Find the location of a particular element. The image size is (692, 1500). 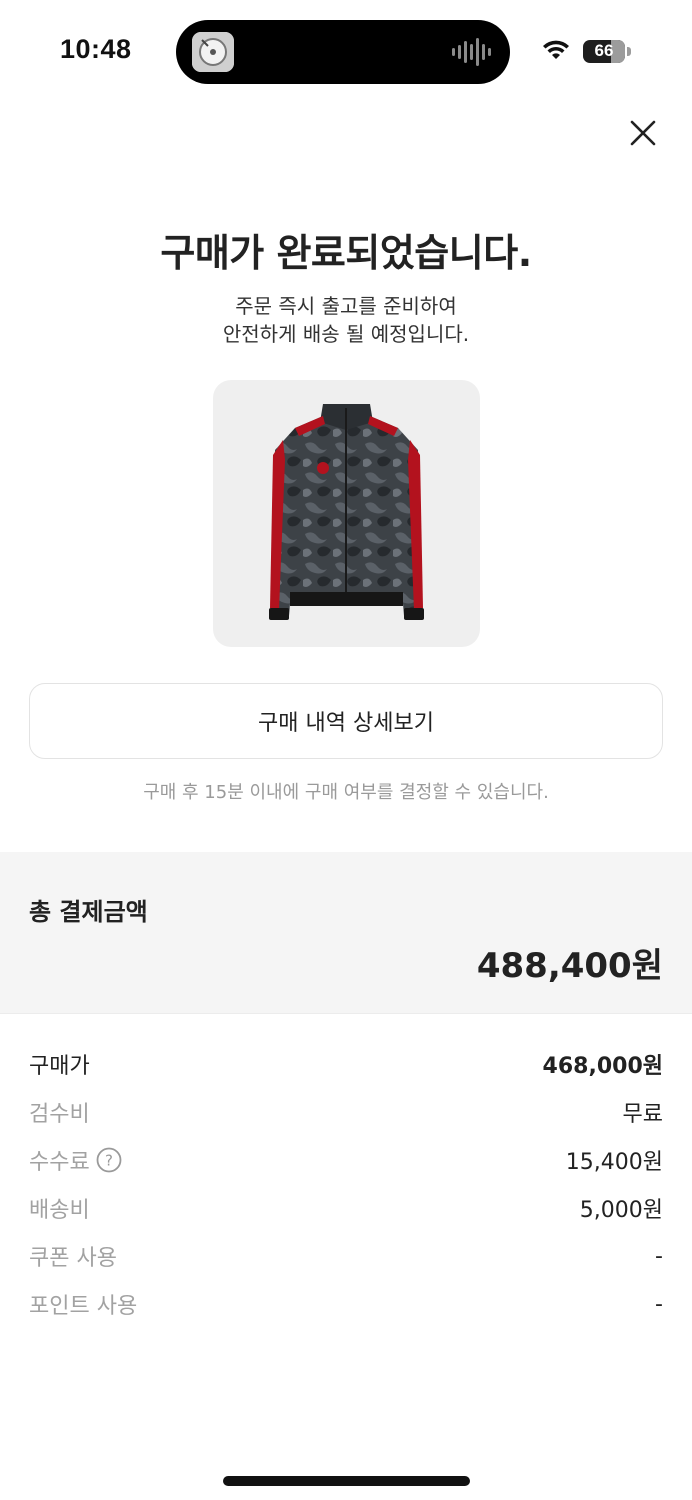

breakdown-row-service-fee: 수수료 ? 15,400원 is located at coordinates (346, 1160).